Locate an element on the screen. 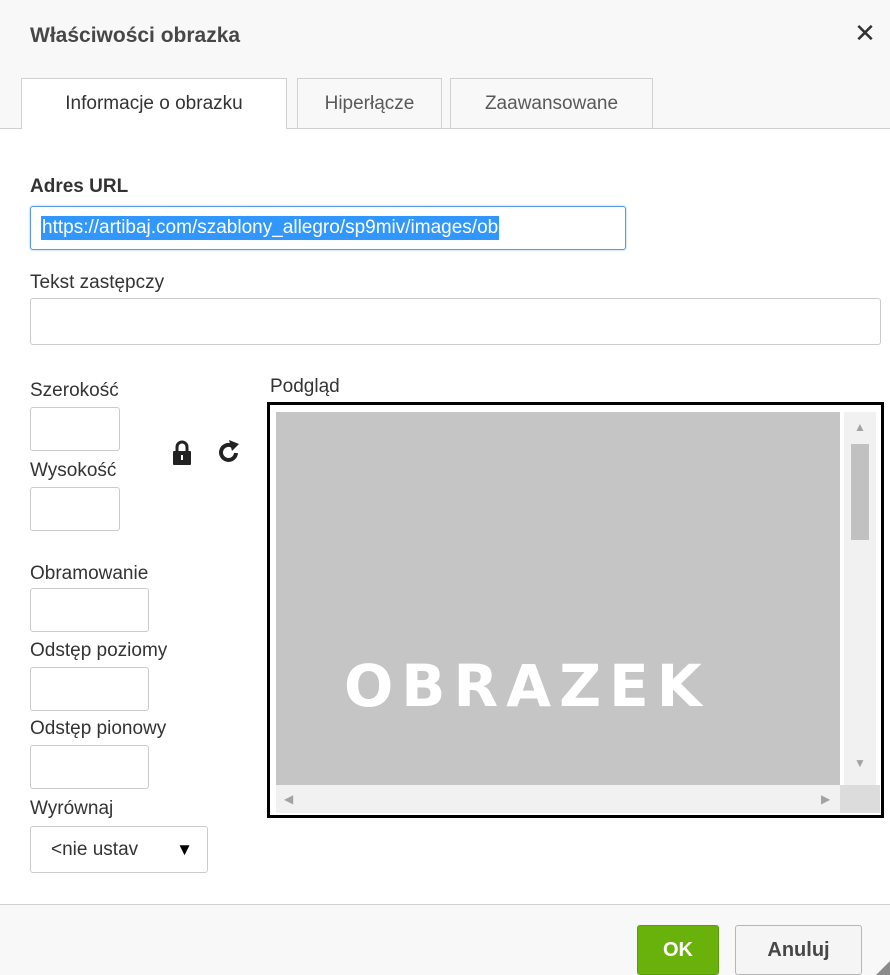  scroll-down-icon: ▼ is located at coordinates (860, 763).